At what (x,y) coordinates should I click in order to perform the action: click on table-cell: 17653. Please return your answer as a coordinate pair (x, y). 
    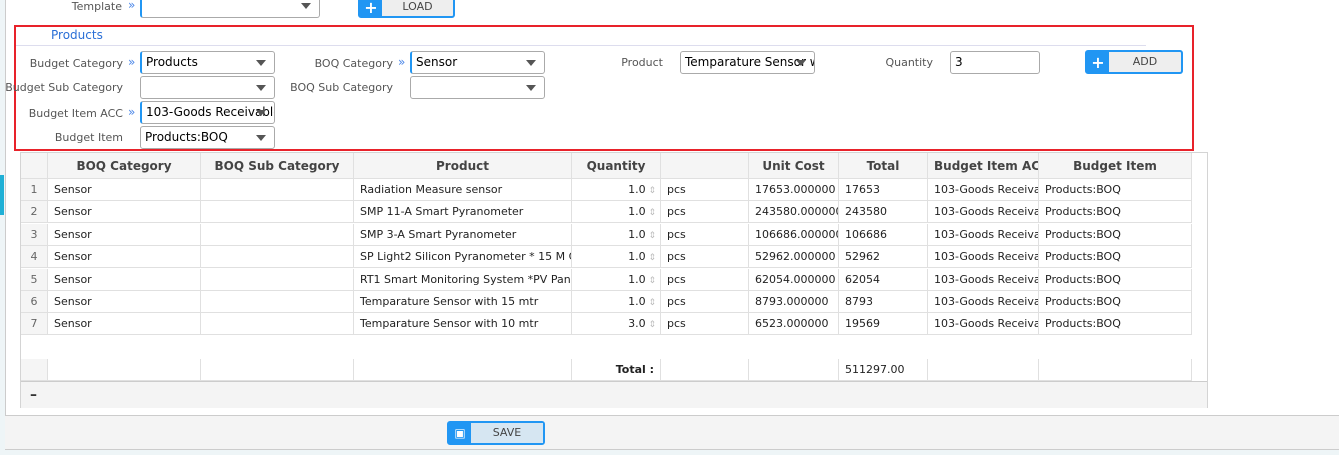
    Looking at the image, I should click on (883, 190).